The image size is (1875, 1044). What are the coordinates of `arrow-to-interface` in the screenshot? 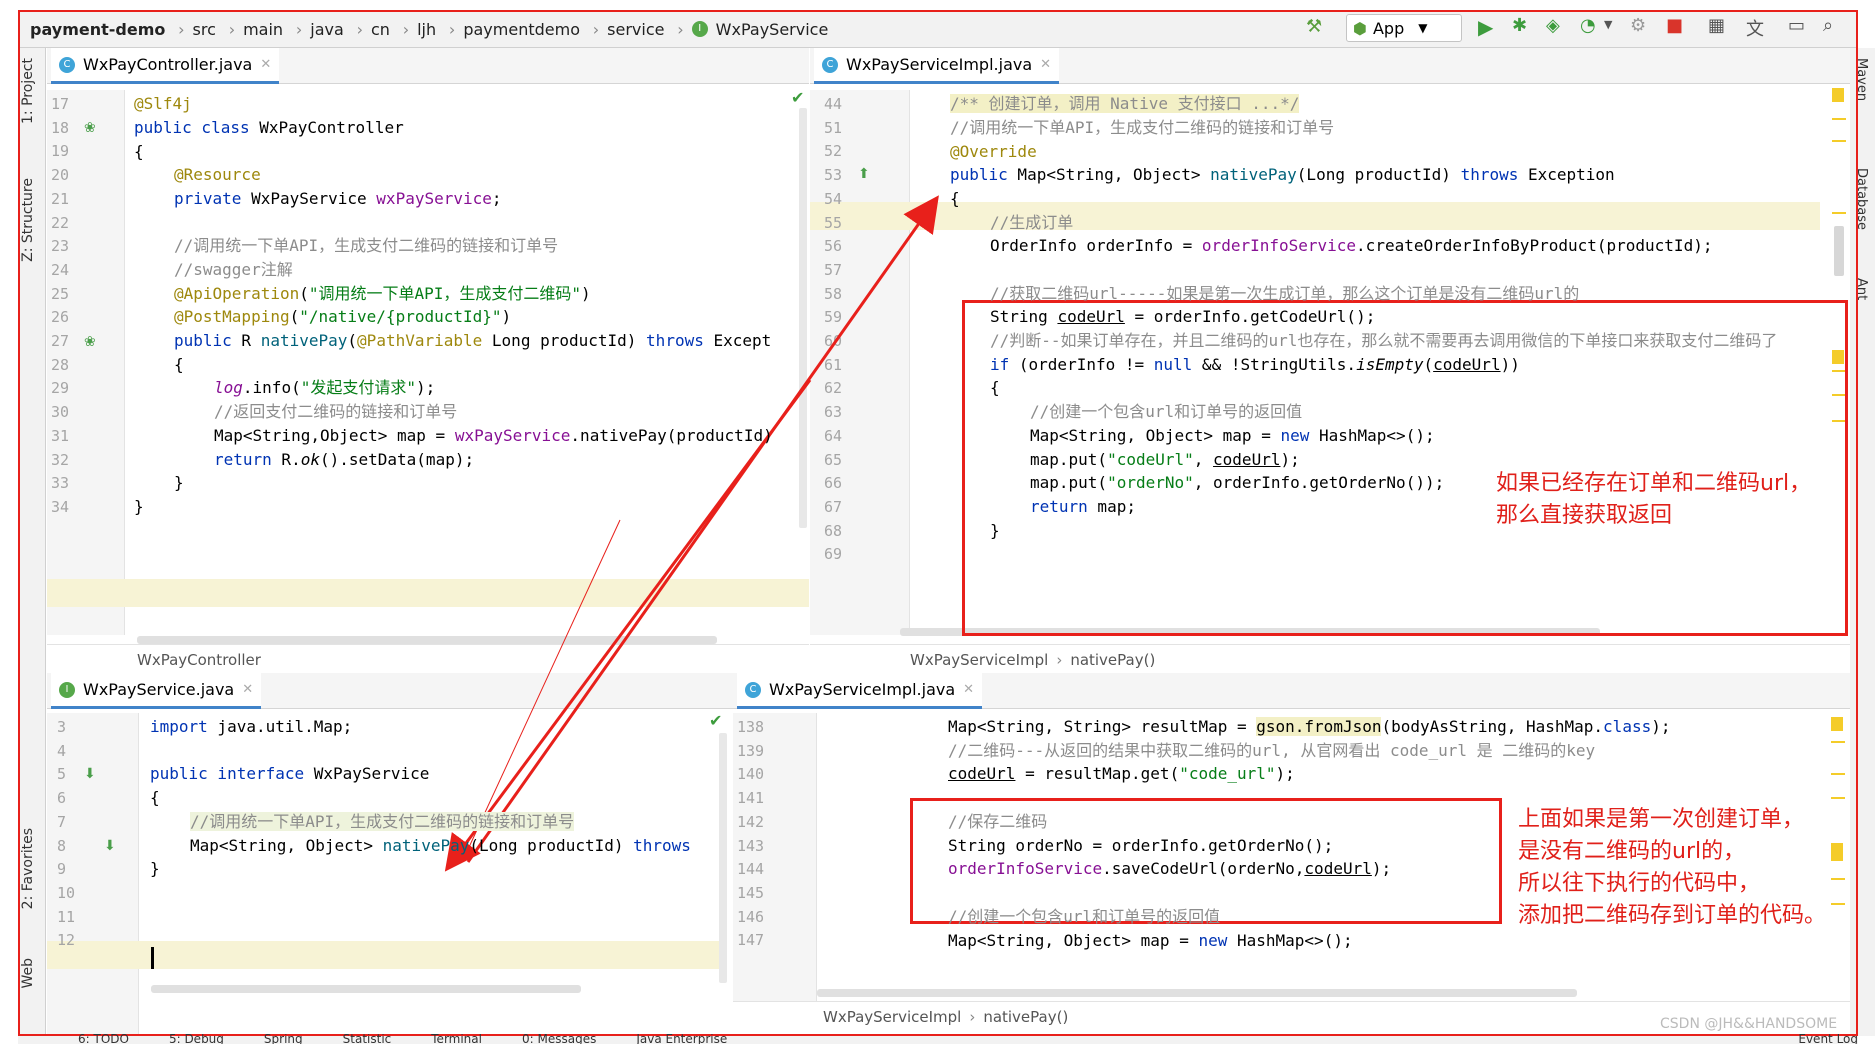 It's located at (628, 625).